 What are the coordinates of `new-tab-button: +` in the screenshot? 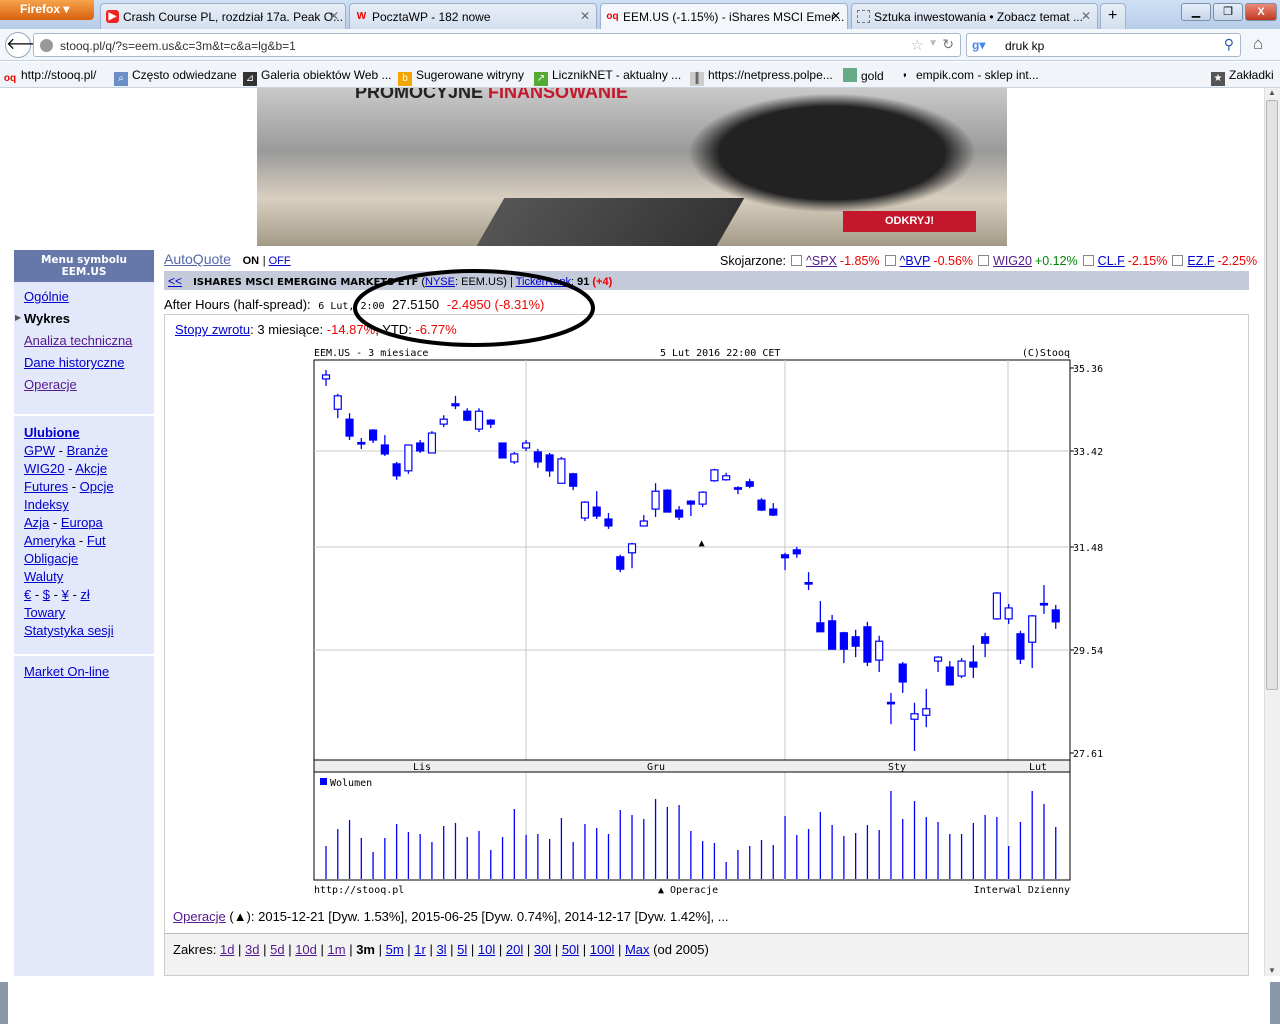 It's located at (1113, 16).